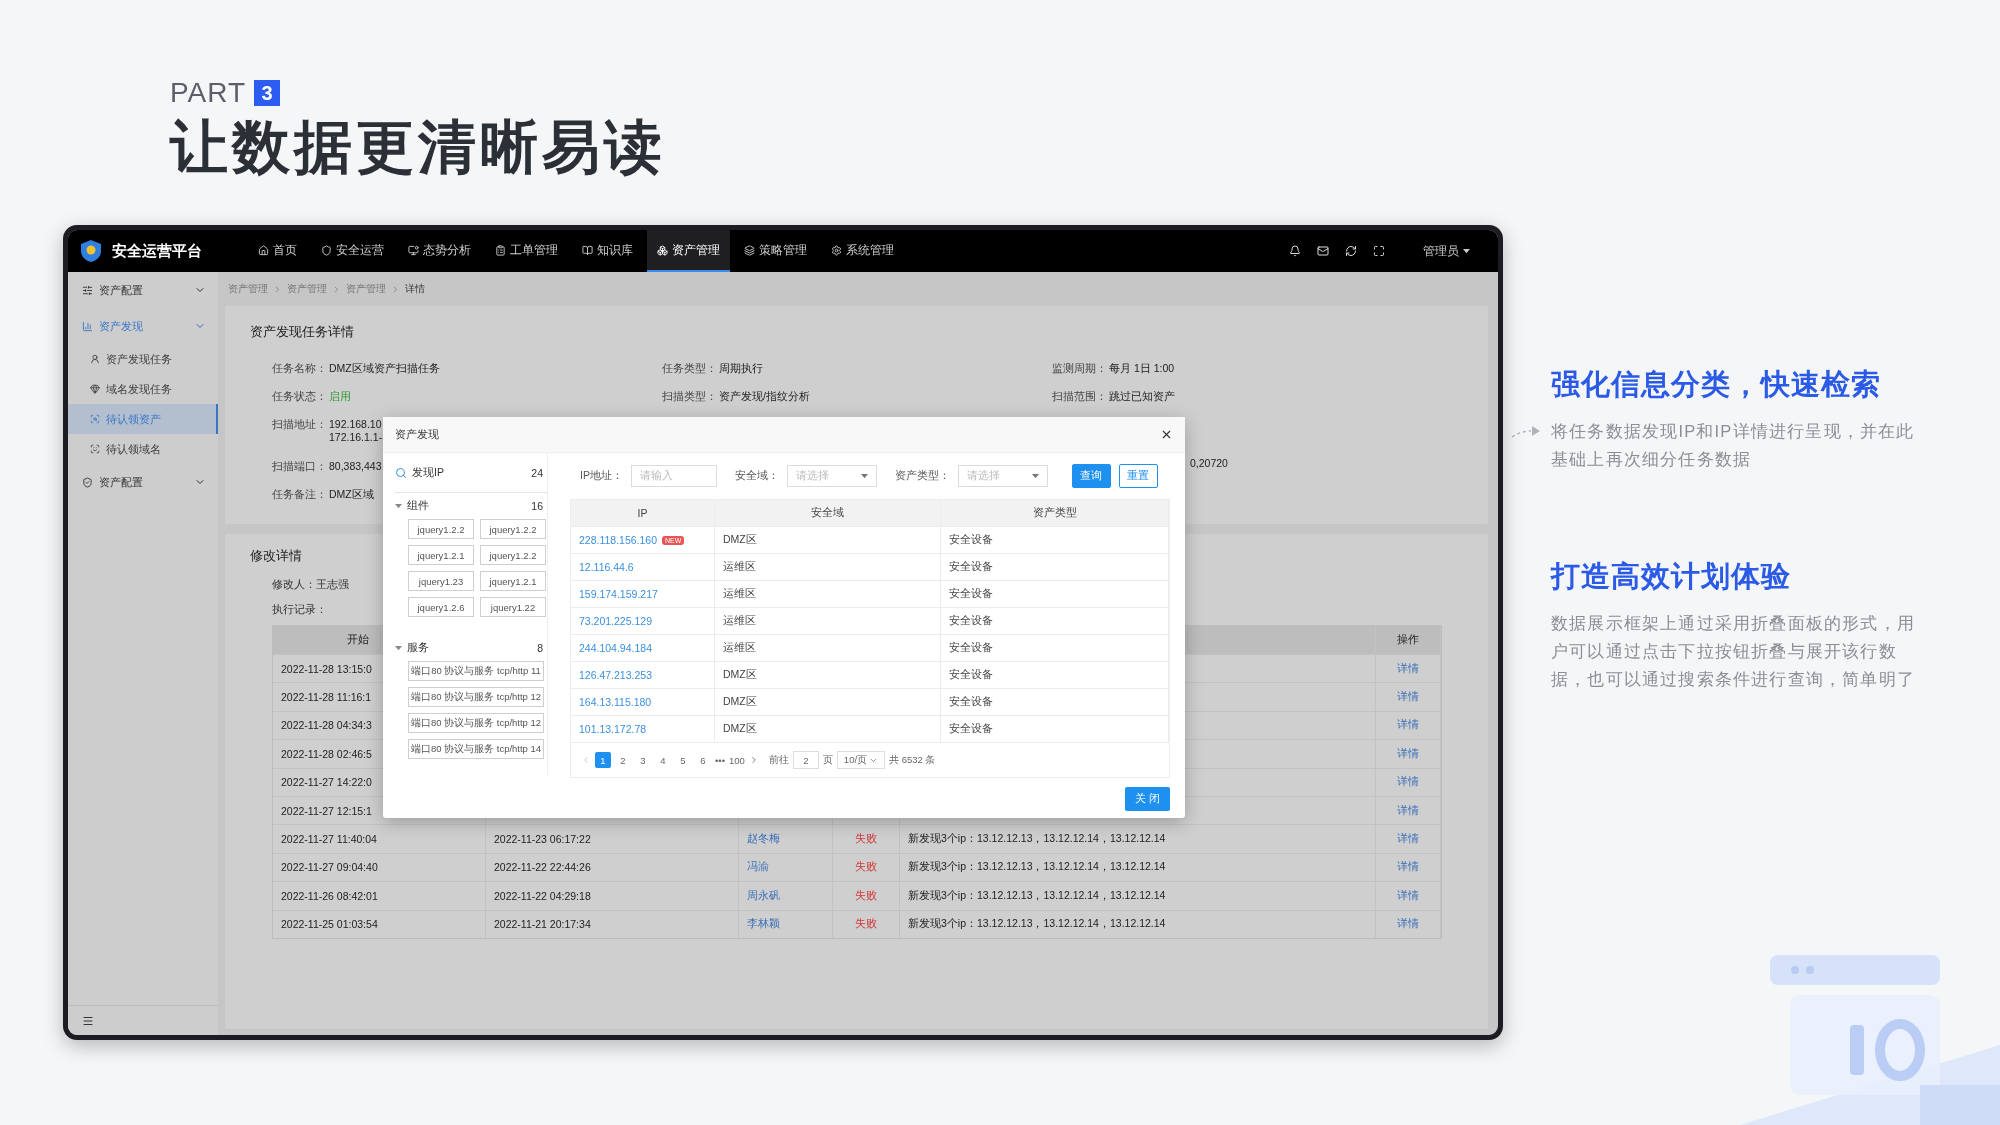 The image size is (2000, 1125). What do you see at coordinates (786, 839) in the screenshot?
I see `operator-link: 赵冬梅` at bounding box center [786, 839].